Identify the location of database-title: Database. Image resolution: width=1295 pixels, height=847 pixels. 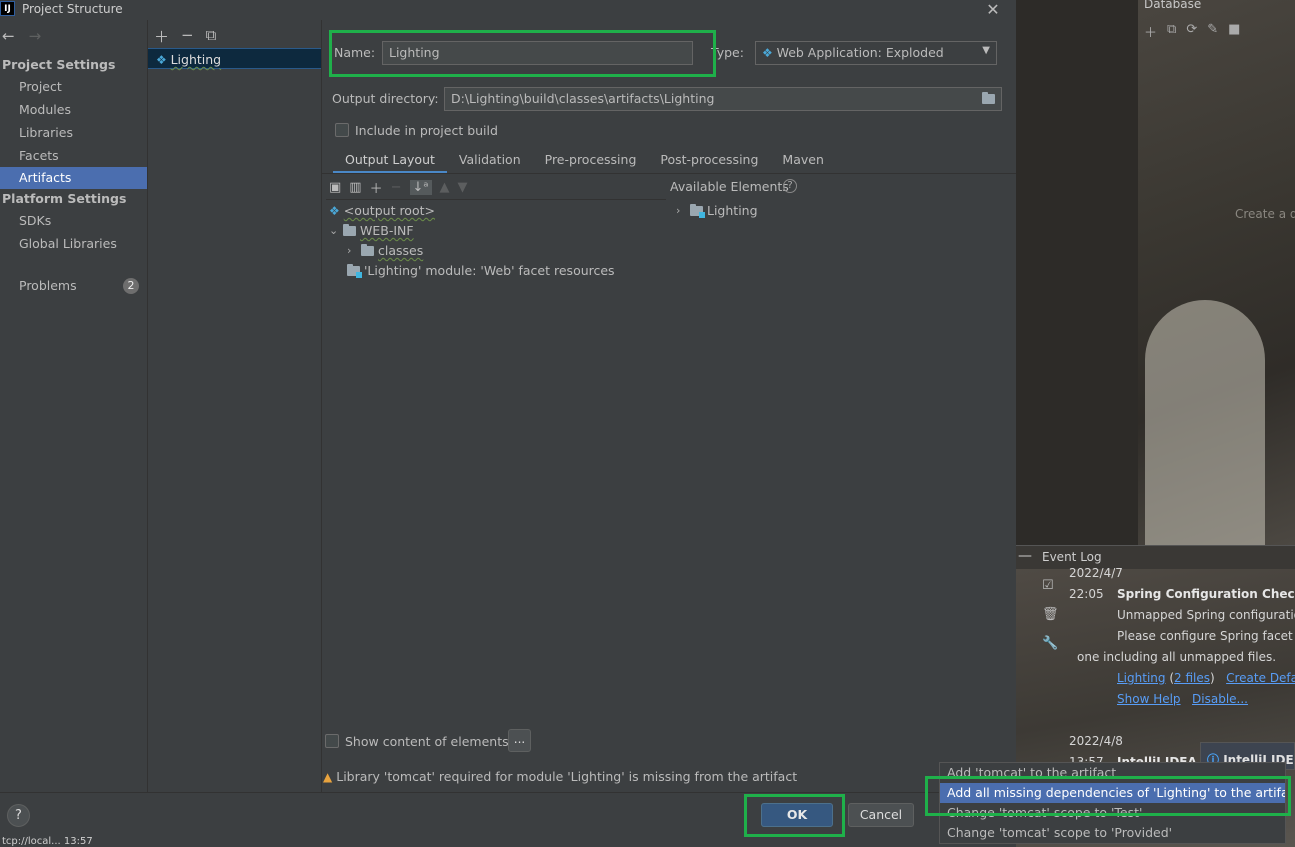
(1173, 5).